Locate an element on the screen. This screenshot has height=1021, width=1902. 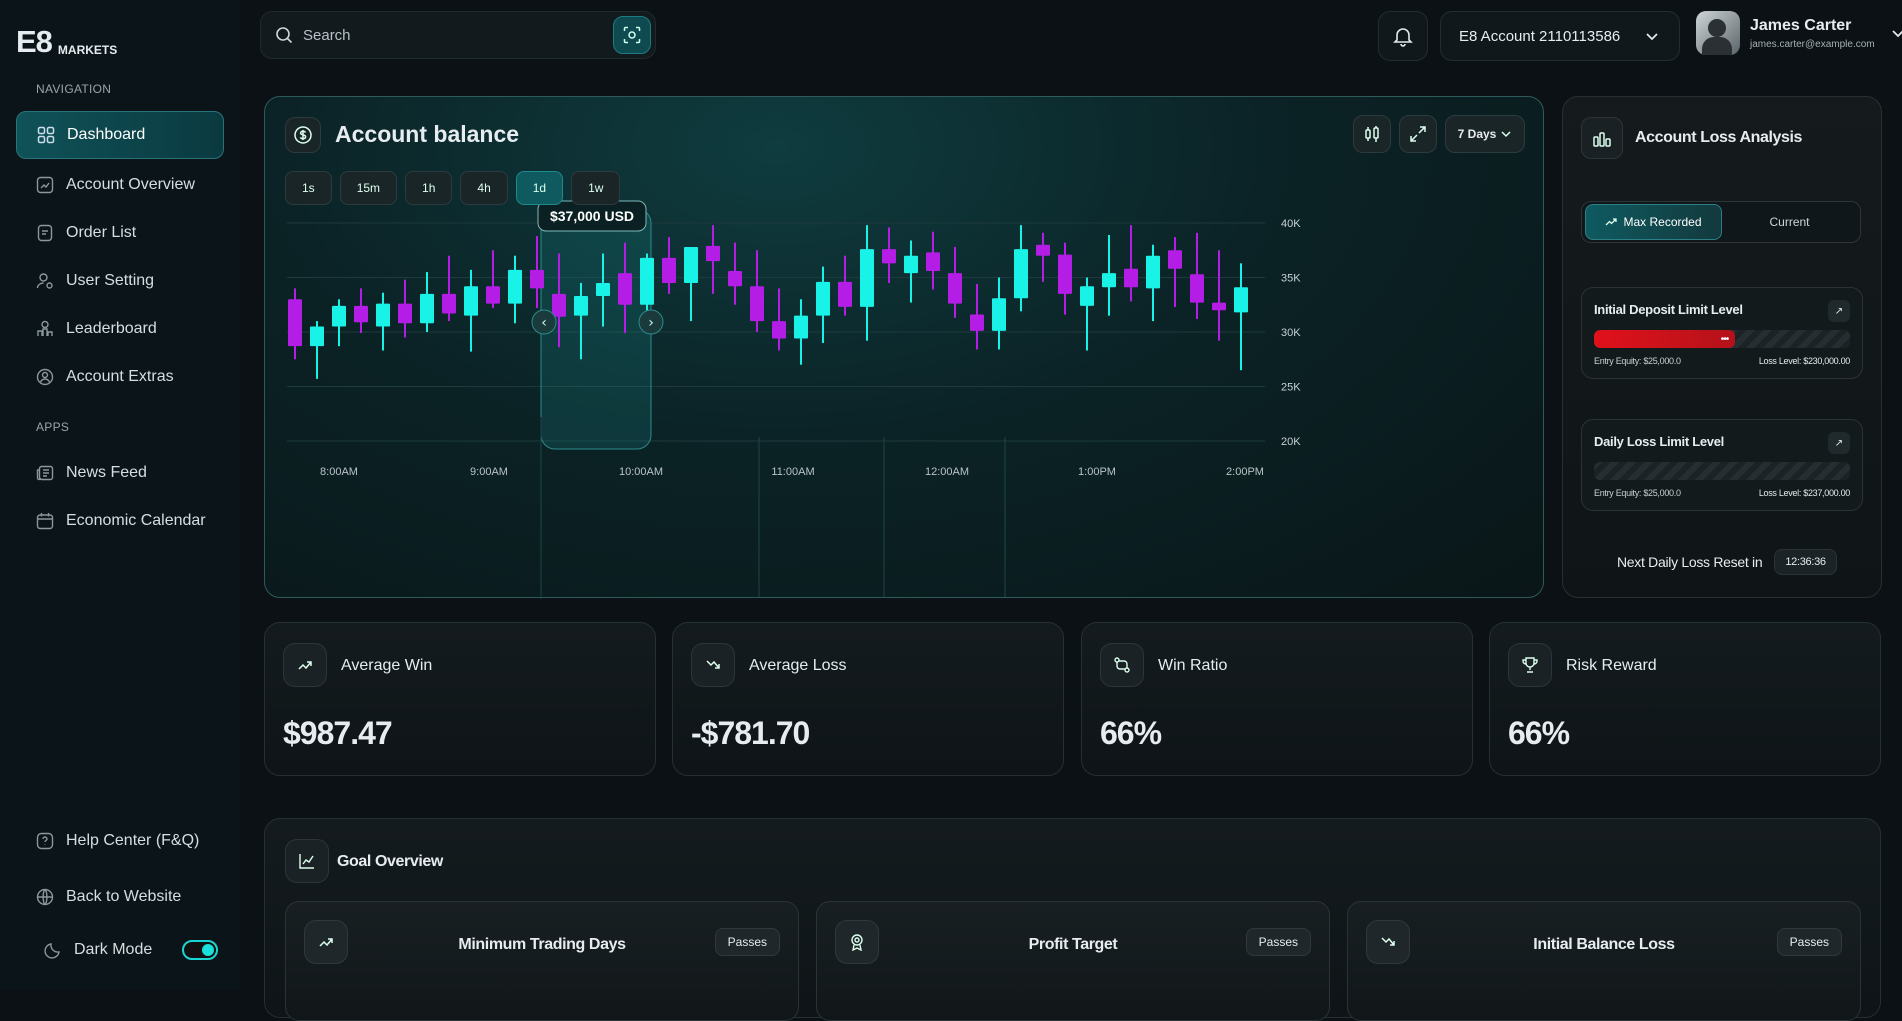
timeframe-4h: 4h is located at coordinates (484, 188).